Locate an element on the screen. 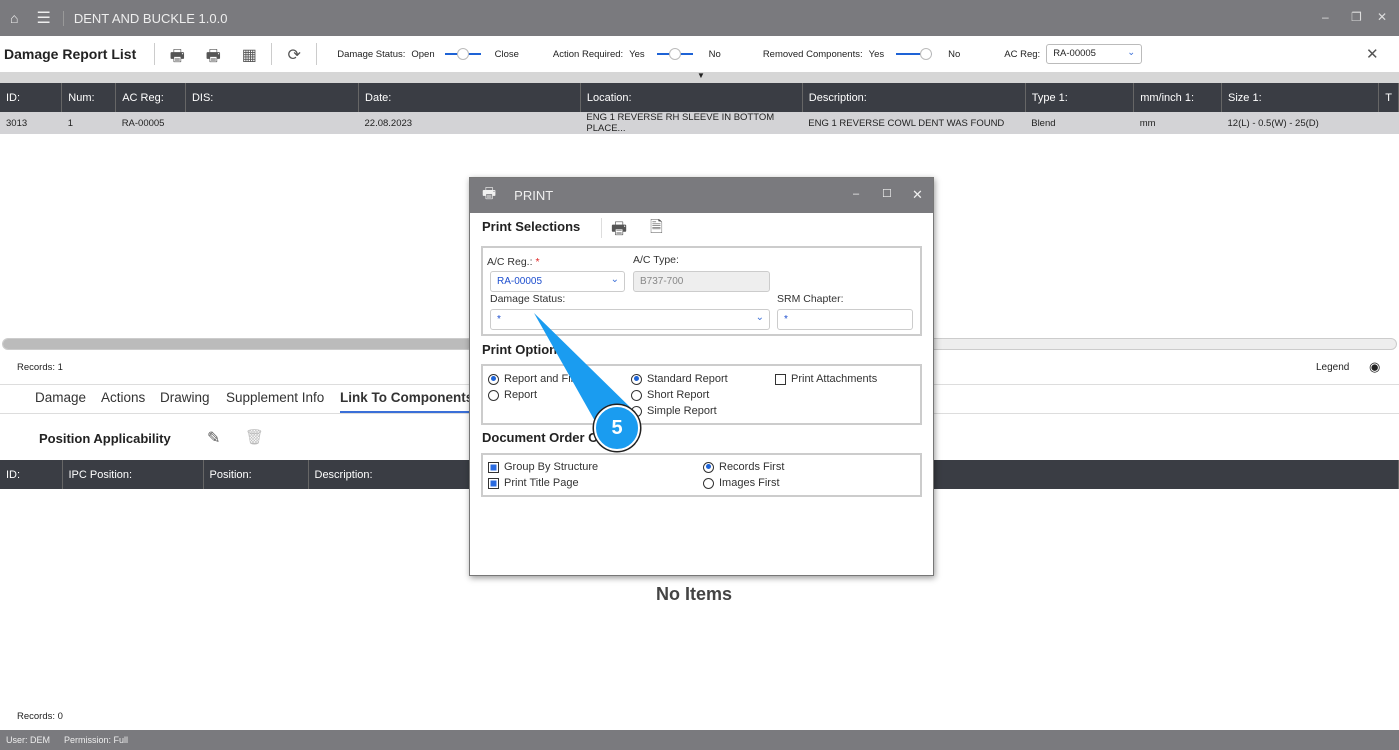 This screenshot has height=750, width=1399. callout-number: 5 is located at coordinates (617, 427).